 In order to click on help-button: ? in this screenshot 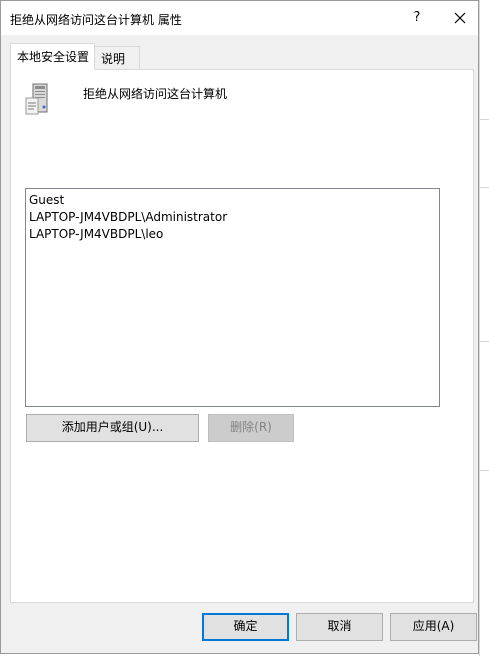, I will do `click(417, 18)`.